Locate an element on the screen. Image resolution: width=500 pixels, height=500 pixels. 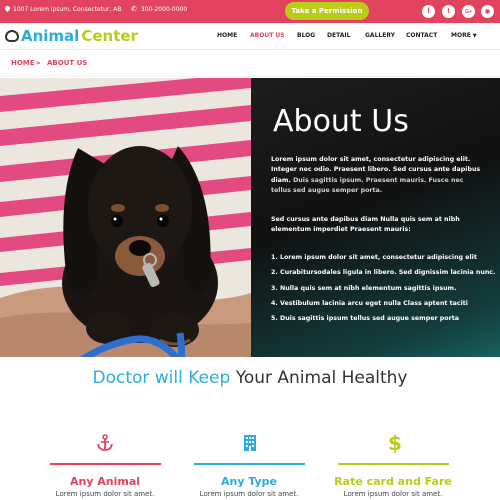
breadcrumb-current: ABOUT US is located at coordinates (67, 63).